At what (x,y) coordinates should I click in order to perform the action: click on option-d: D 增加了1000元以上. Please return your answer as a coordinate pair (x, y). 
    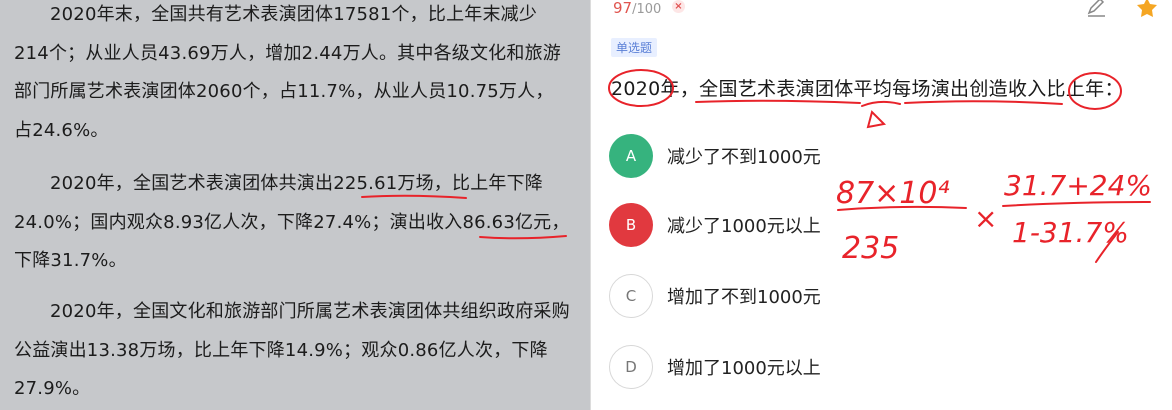
    Looking at the image, I should click on (715, 367).